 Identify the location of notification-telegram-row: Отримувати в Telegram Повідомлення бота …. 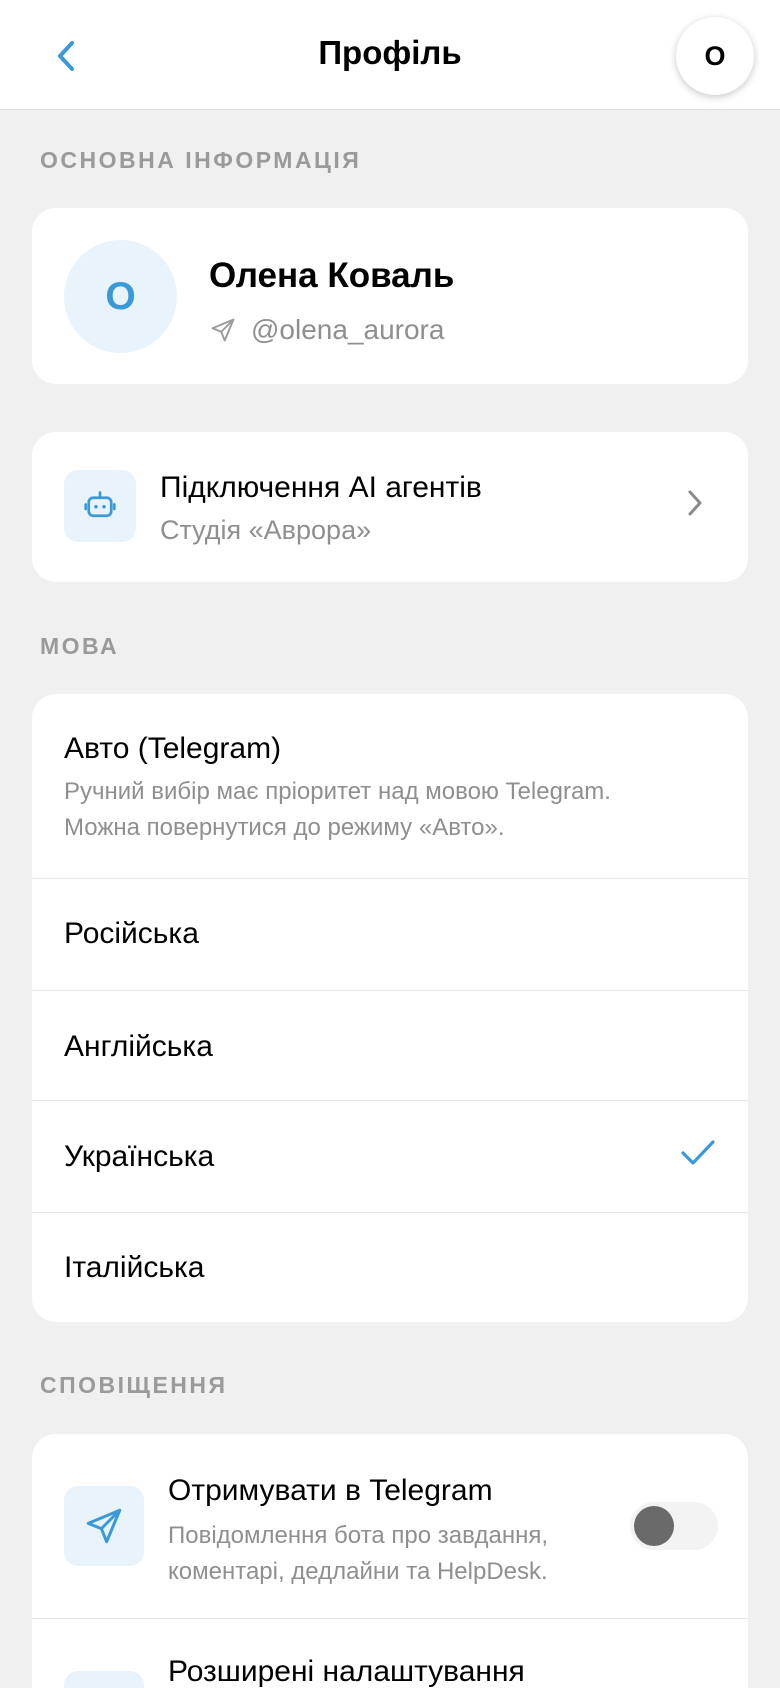
(390, 1526).